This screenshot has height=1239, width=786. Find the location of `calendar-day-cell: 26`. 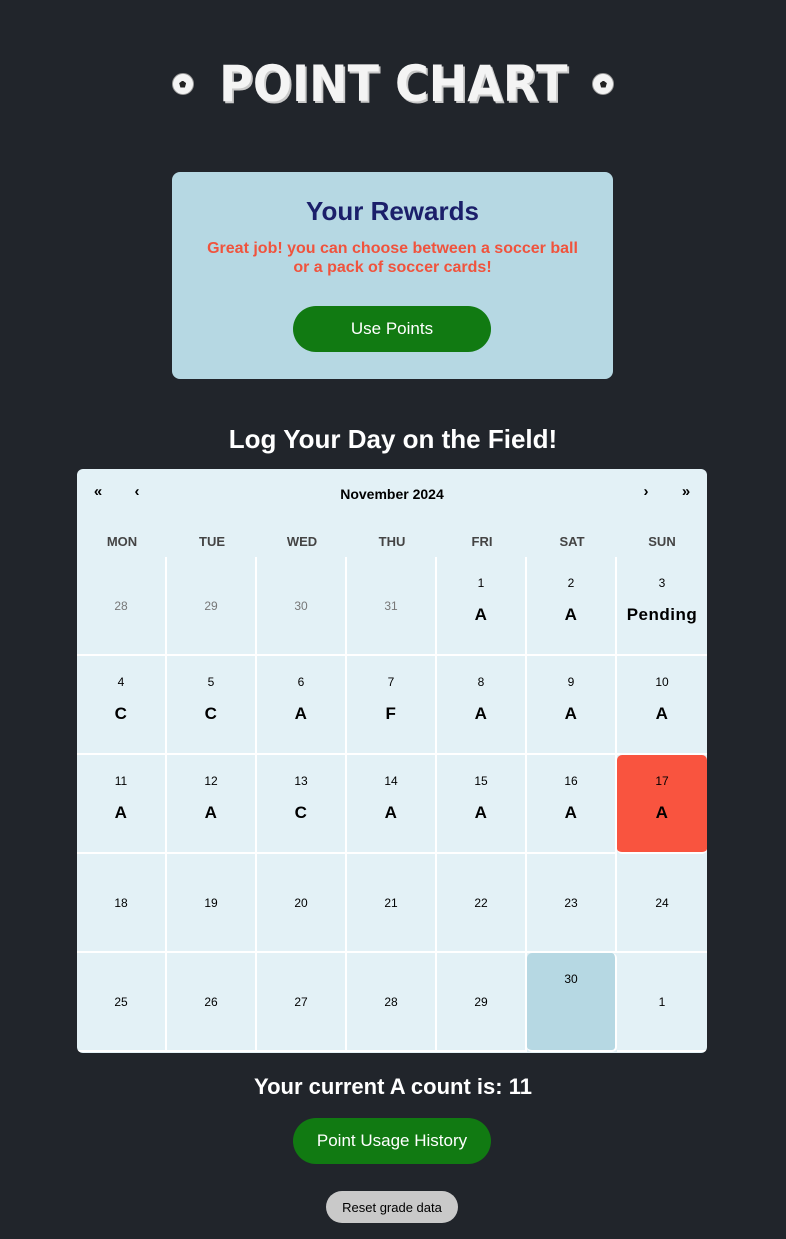

calendar-day-cell: 26 is located at coordinates (212, 1002).